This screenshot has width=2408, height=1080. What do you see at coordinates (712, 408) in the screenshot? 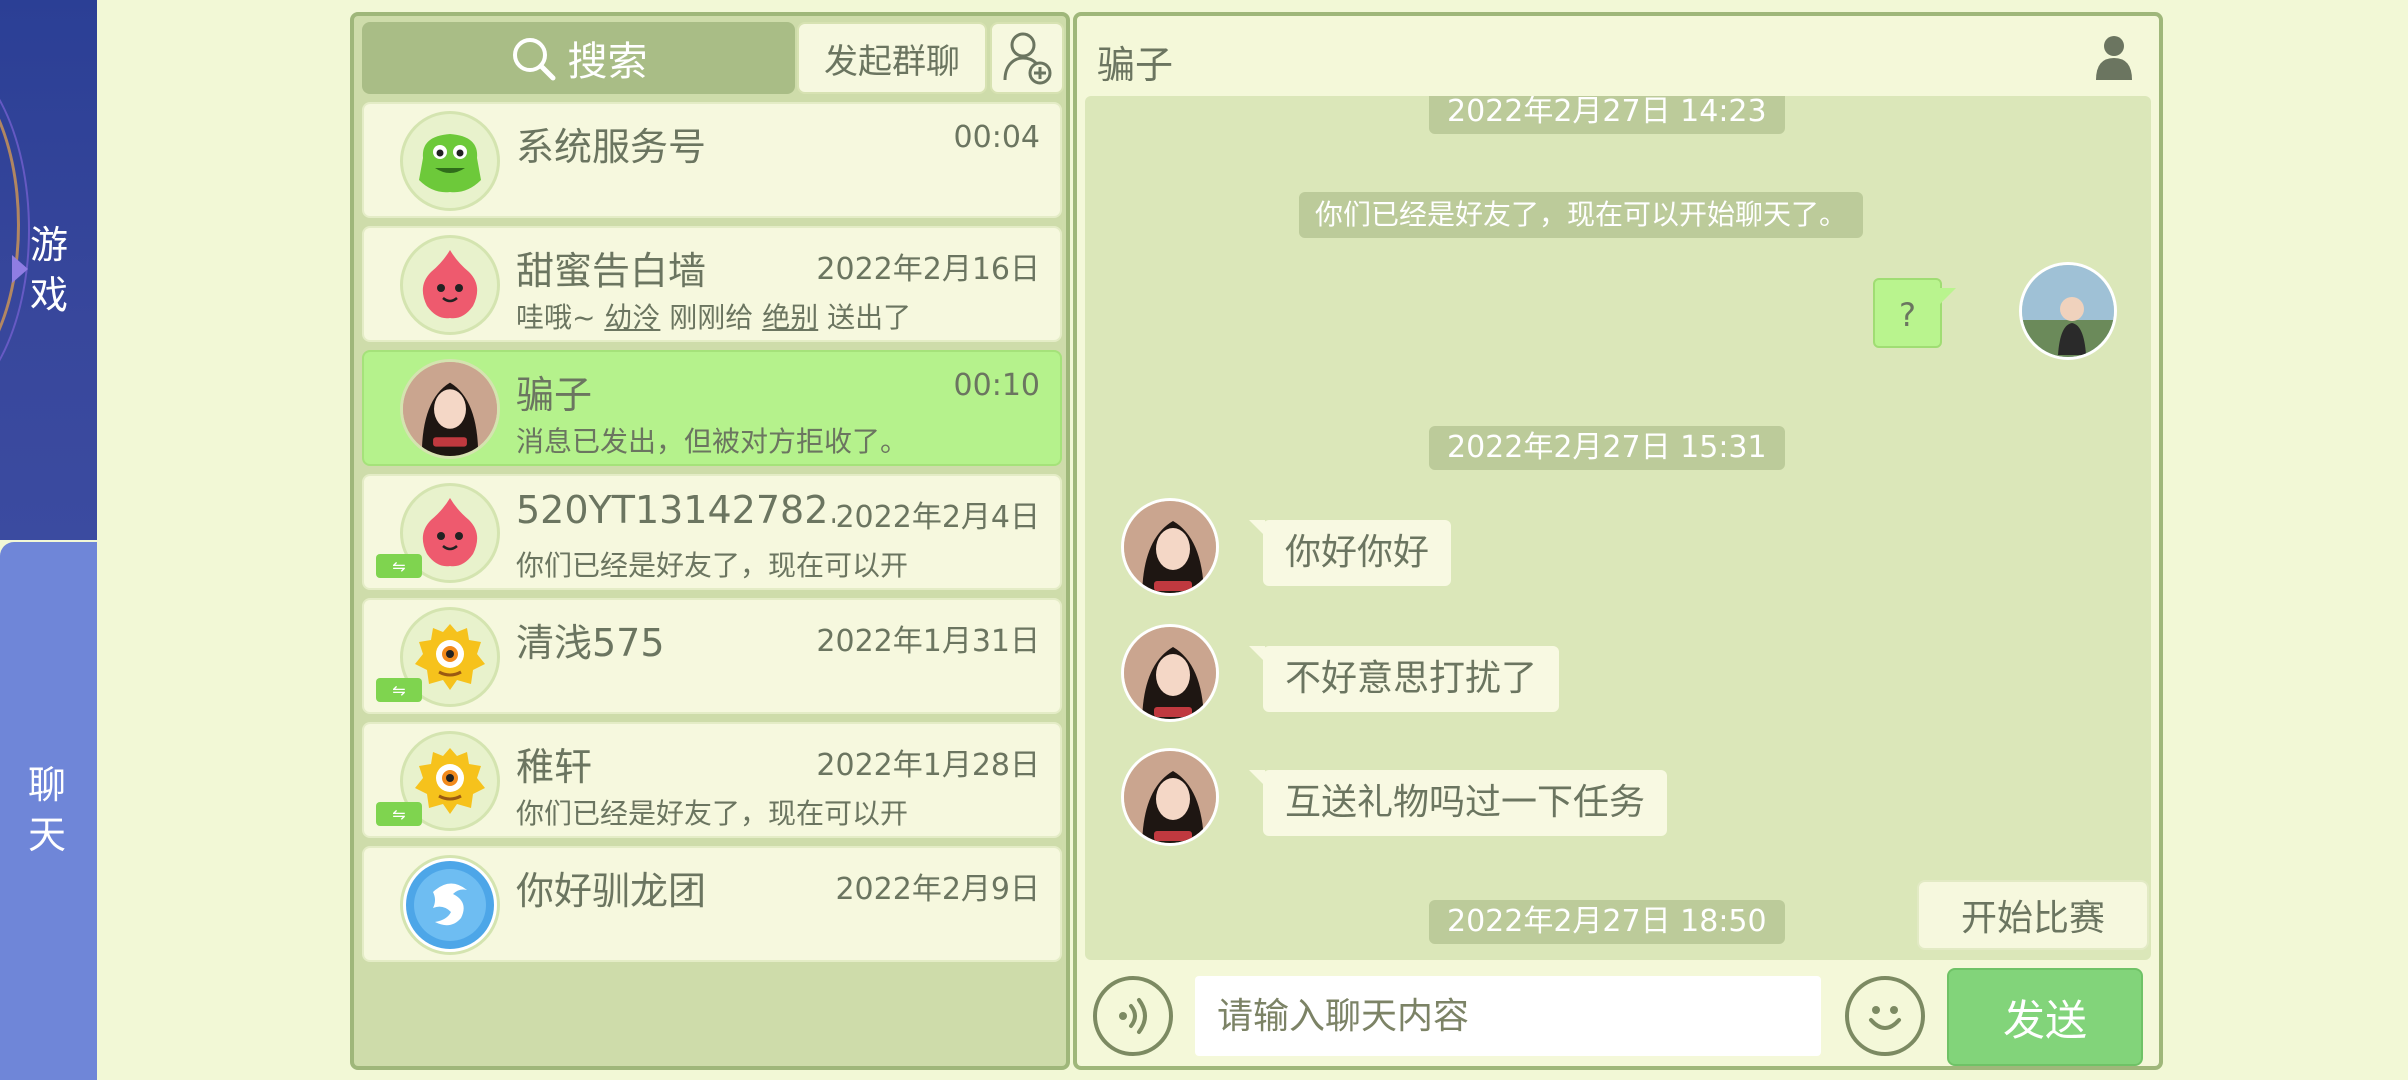
I see `chat-list-item-active: 骗子 00:10 消息已发出，但被对方拒收了。` at bounding box center [712, 408].